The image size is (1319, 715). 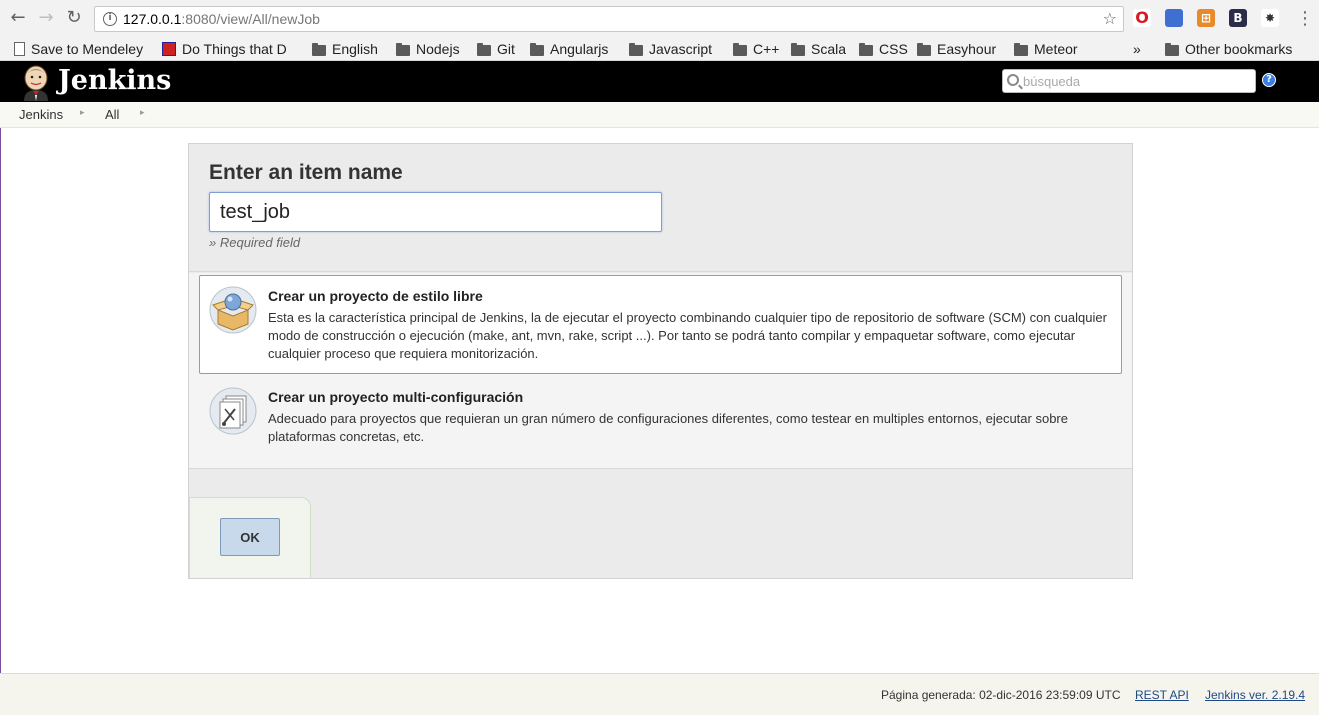 I want to click on site-info-icon: i, so click(x=110, y=19).